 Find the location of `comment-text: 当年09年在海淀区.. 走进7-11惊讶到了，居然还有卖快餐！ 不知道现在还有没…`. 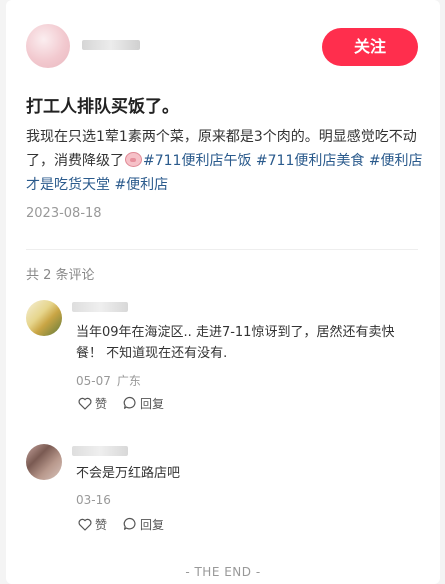

comment-text: 当年09年在海淀区.. 走进7-11惊讶到了，居然还有卖快餐！ 不知道现在还有没… is located at coordinates (235, 343).